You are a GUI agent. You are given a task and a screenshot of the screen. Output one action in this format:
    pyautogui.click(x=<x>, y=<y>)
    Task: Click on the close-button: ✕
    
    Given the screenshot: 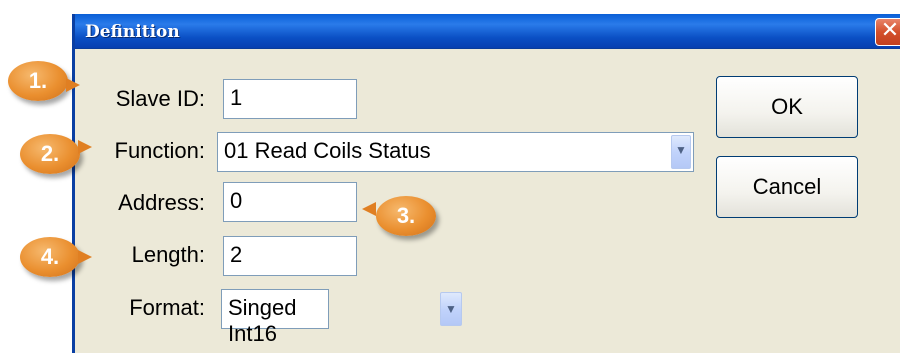 What is the action you would take?
    pyautogui.click(x=887, y=32)
    